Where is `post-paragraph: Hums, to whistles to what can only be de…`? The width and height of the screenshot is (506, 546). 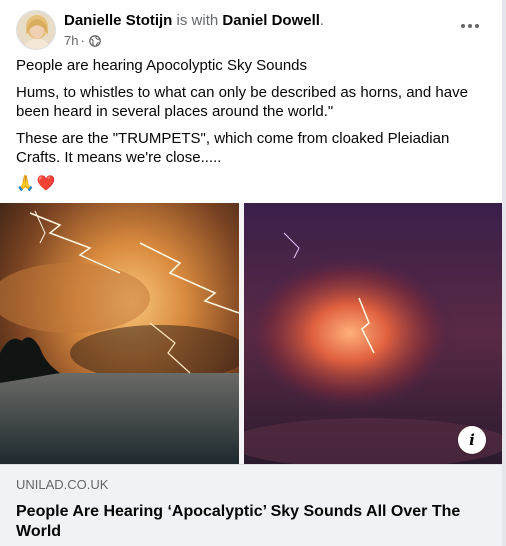
post-paragraph: Hums, to whistles to what can only be de… is located at coordinates (242, 102).